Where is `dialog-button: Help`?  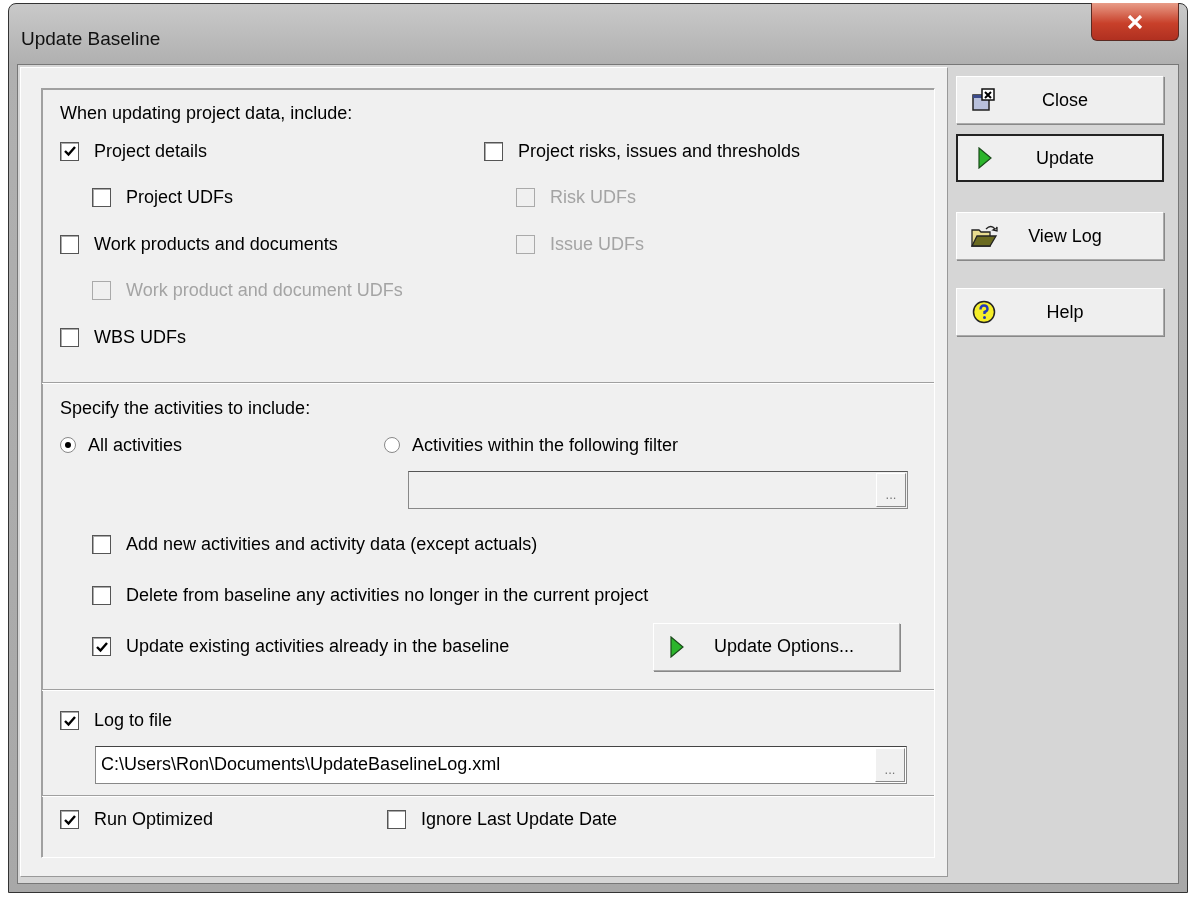 dialog-button: Help is located at coordinates (1060, 312).